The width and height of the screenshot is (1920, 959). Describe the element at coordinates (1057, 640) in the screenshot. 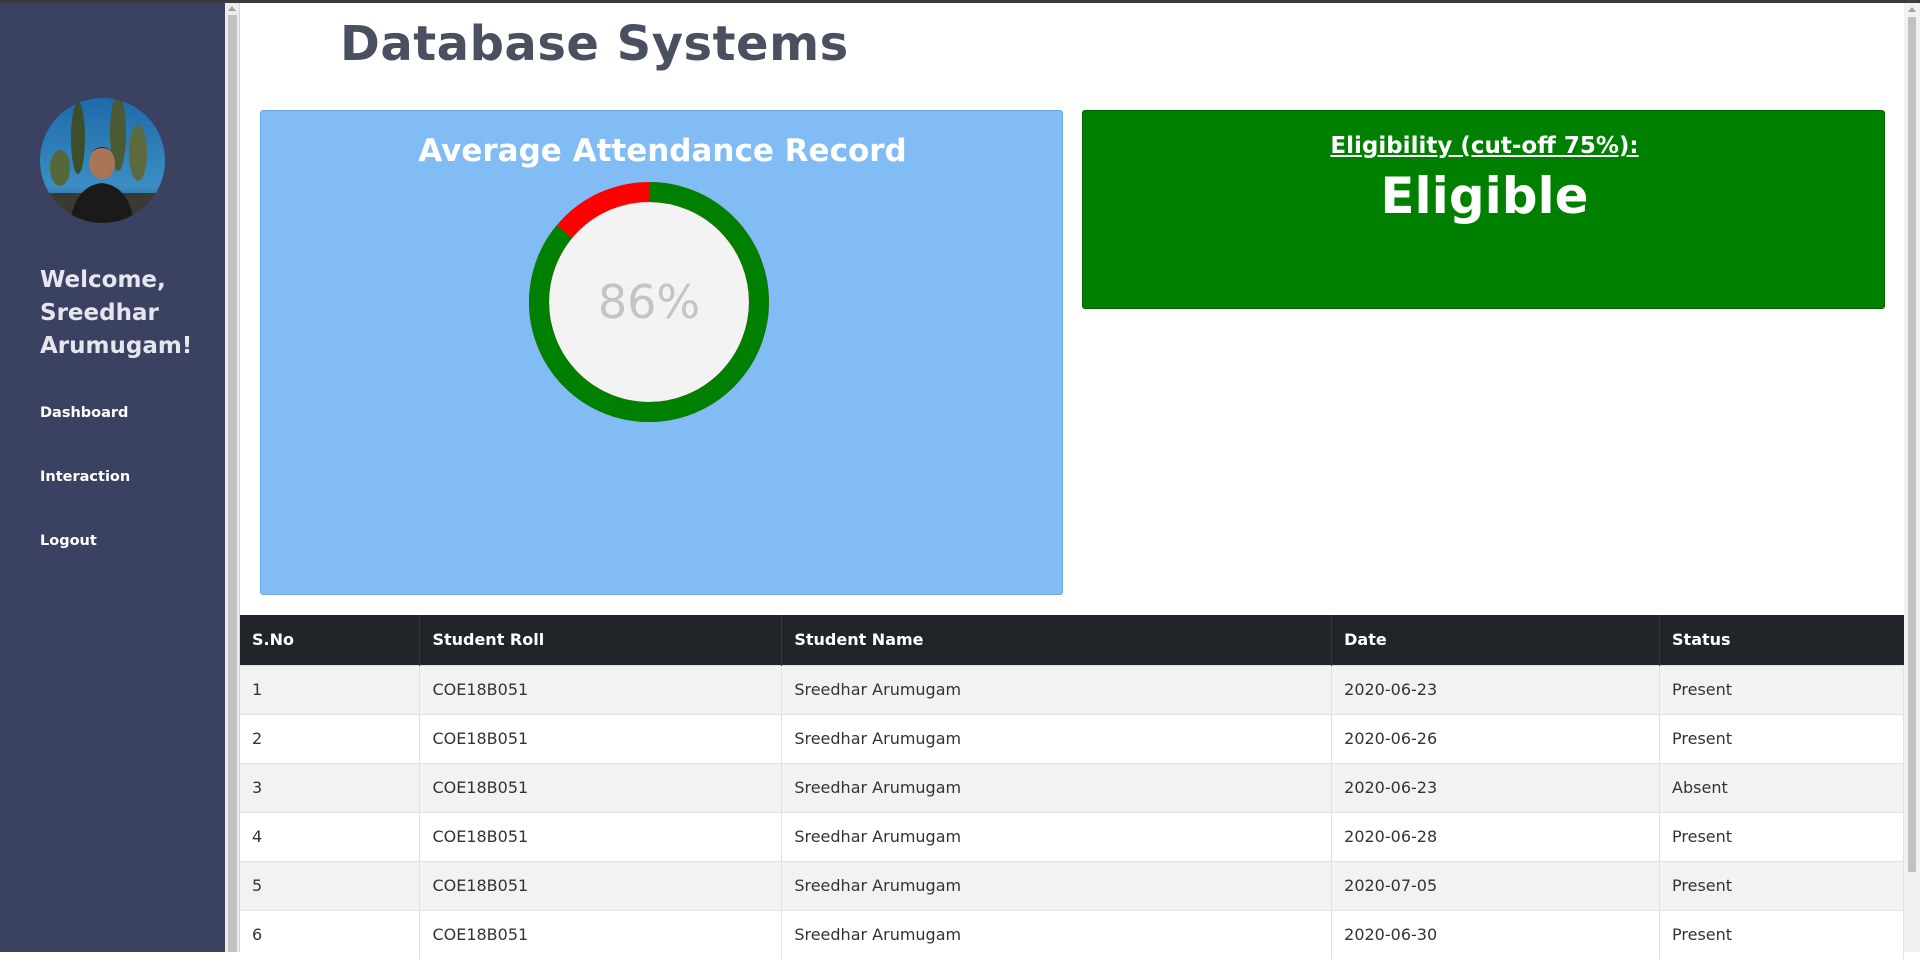

I see `column-header-name: Student Name` at that location.